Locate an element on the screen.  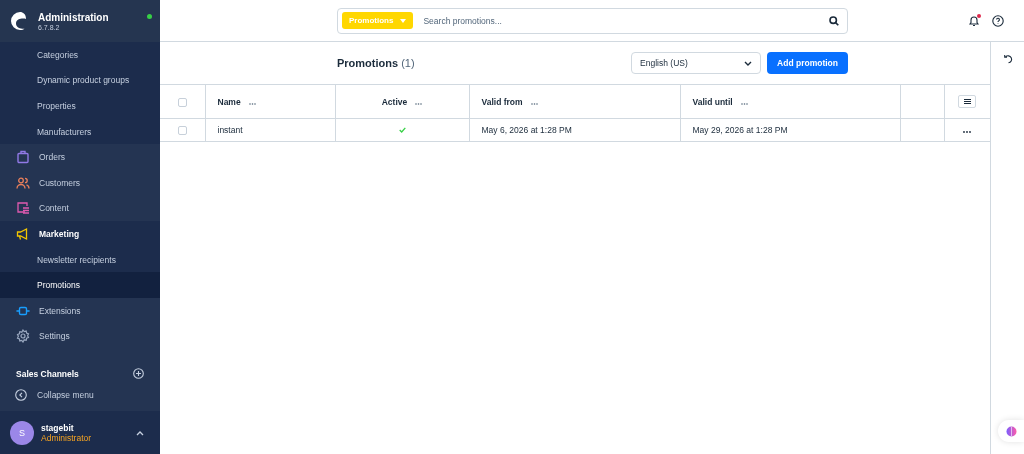
app-title: Administration is located at coordinates (74, 17).